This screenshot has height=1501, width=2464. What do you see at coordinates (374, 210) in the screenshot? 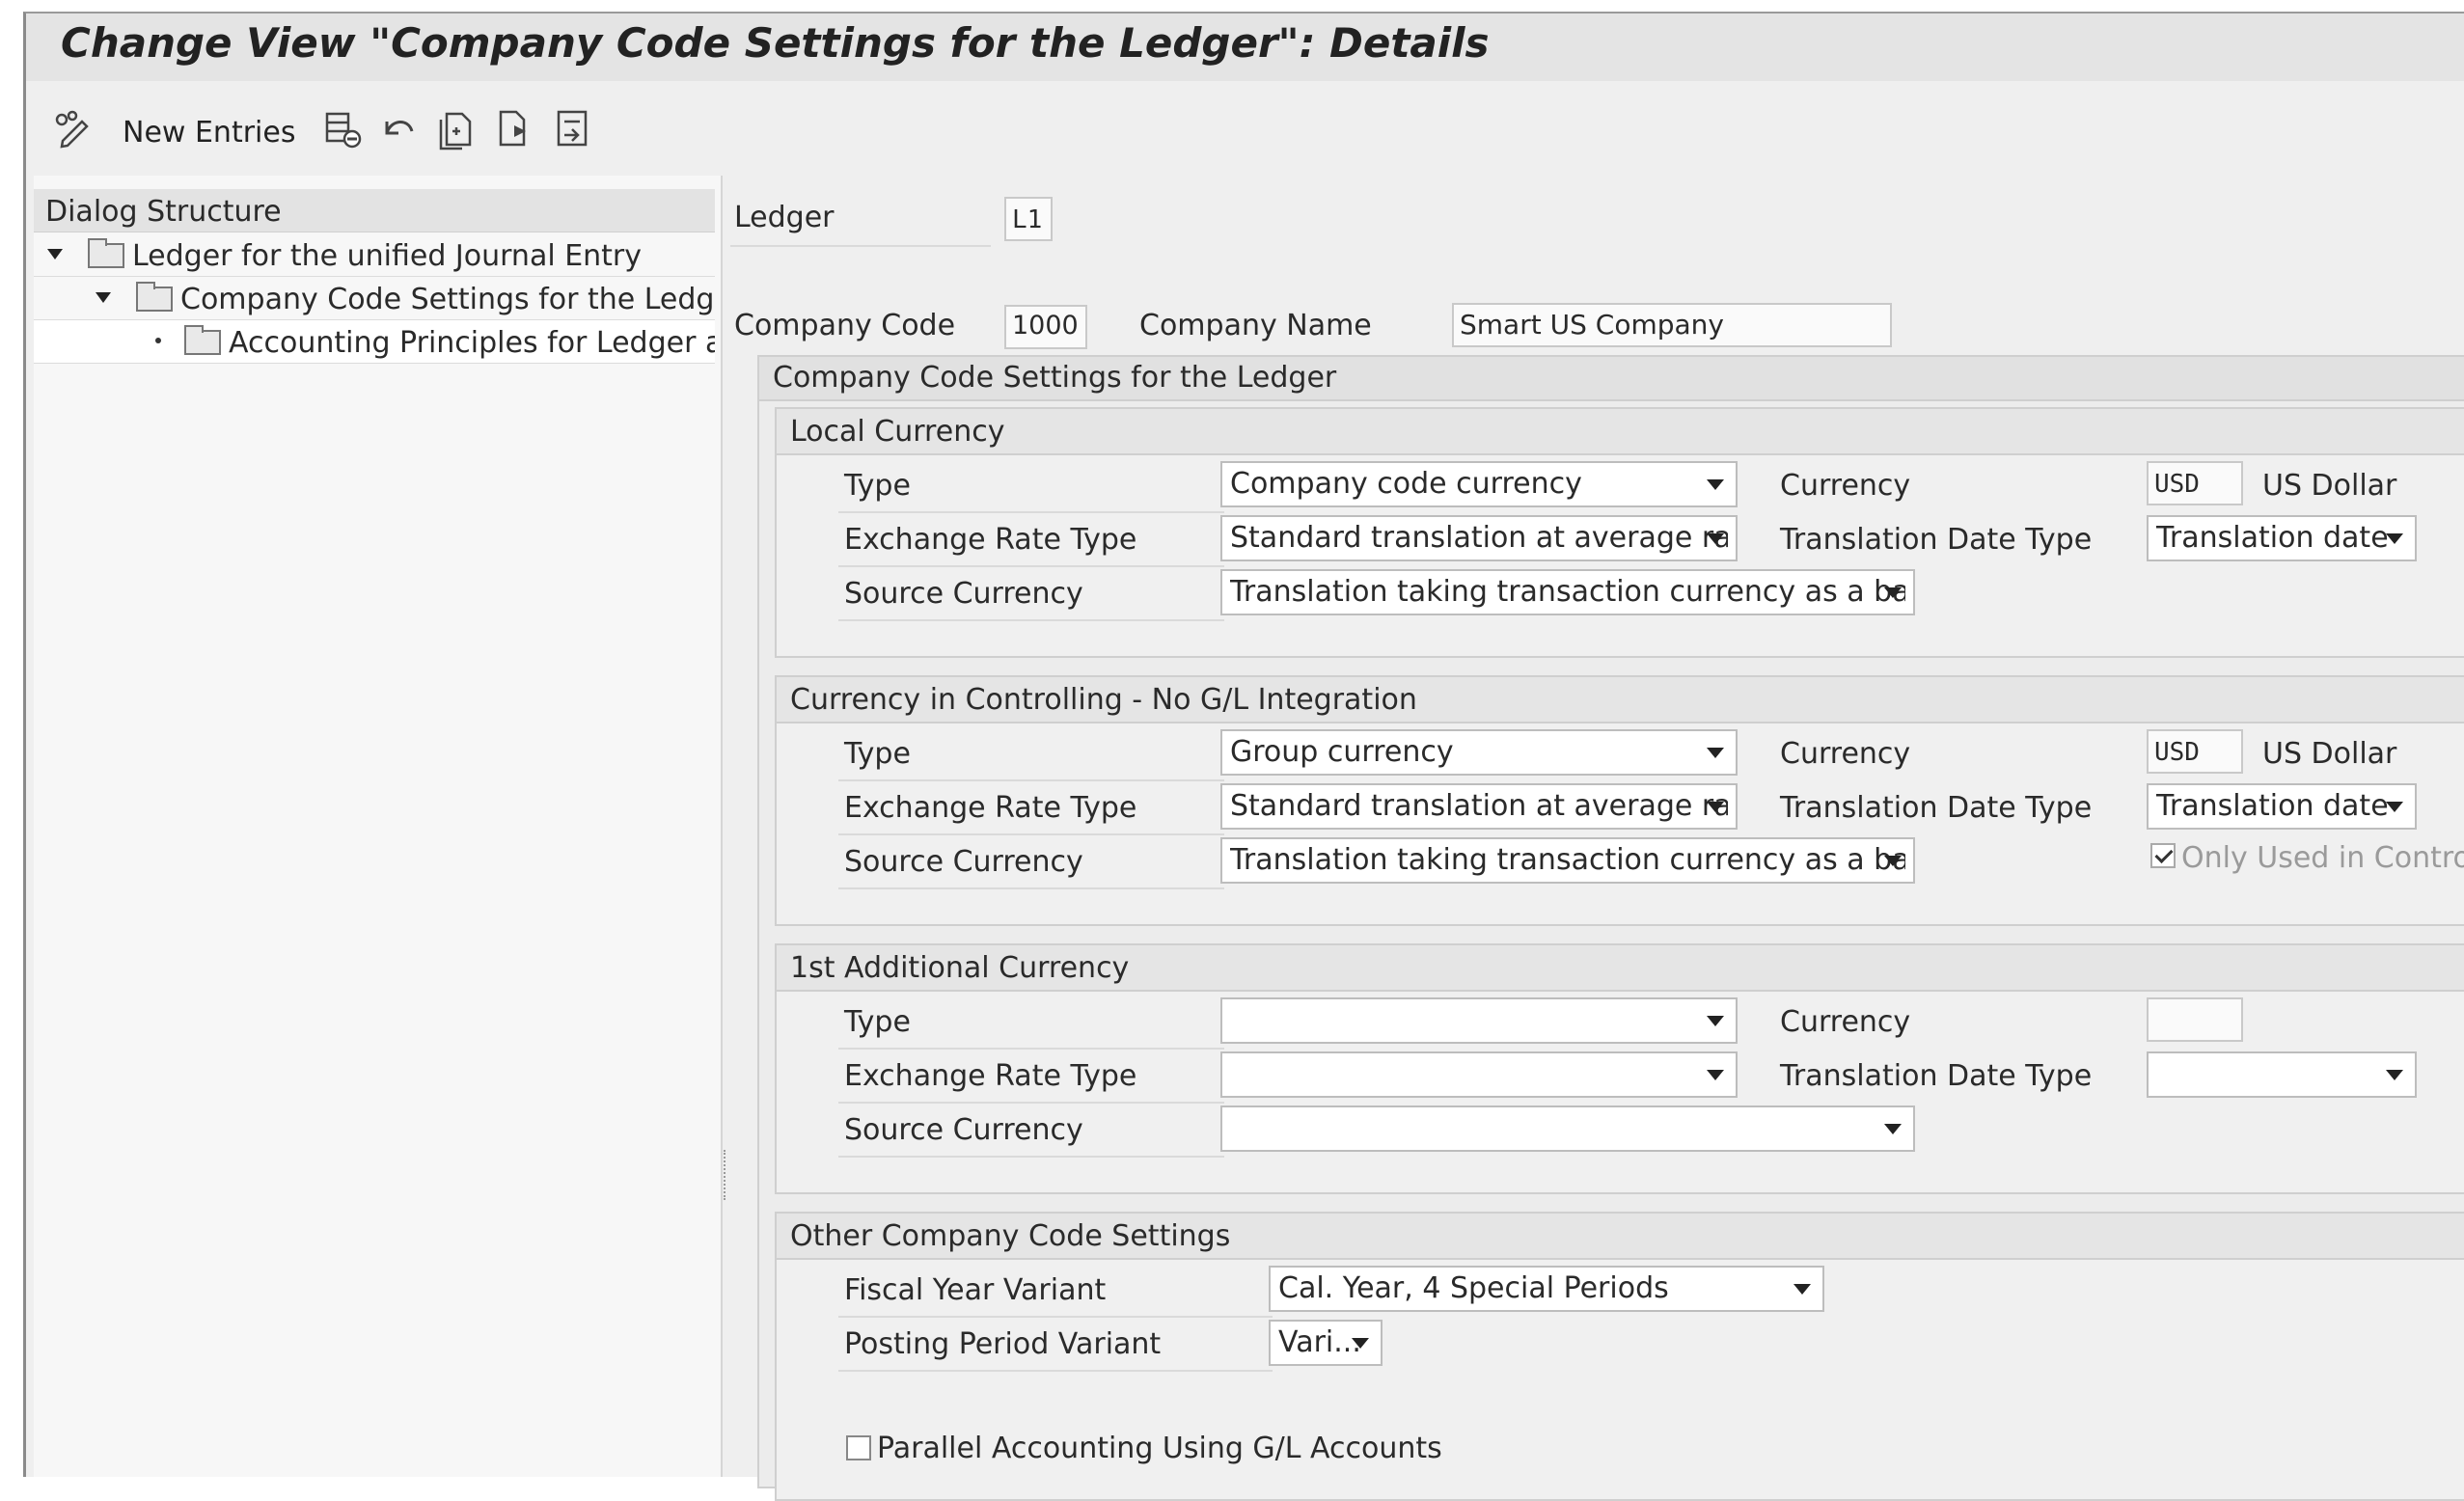
I see `dialog-structure-header: Dialog Structure` at bounding box center [374, 210].